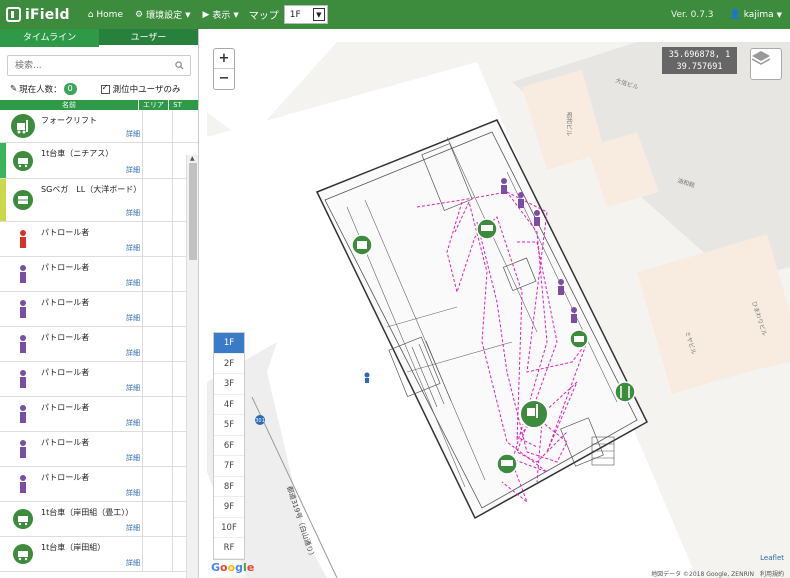 The image size is (790, 578). Describe the element at coordinates (99, 65) in the screenshot. I see `search-input` at that location.